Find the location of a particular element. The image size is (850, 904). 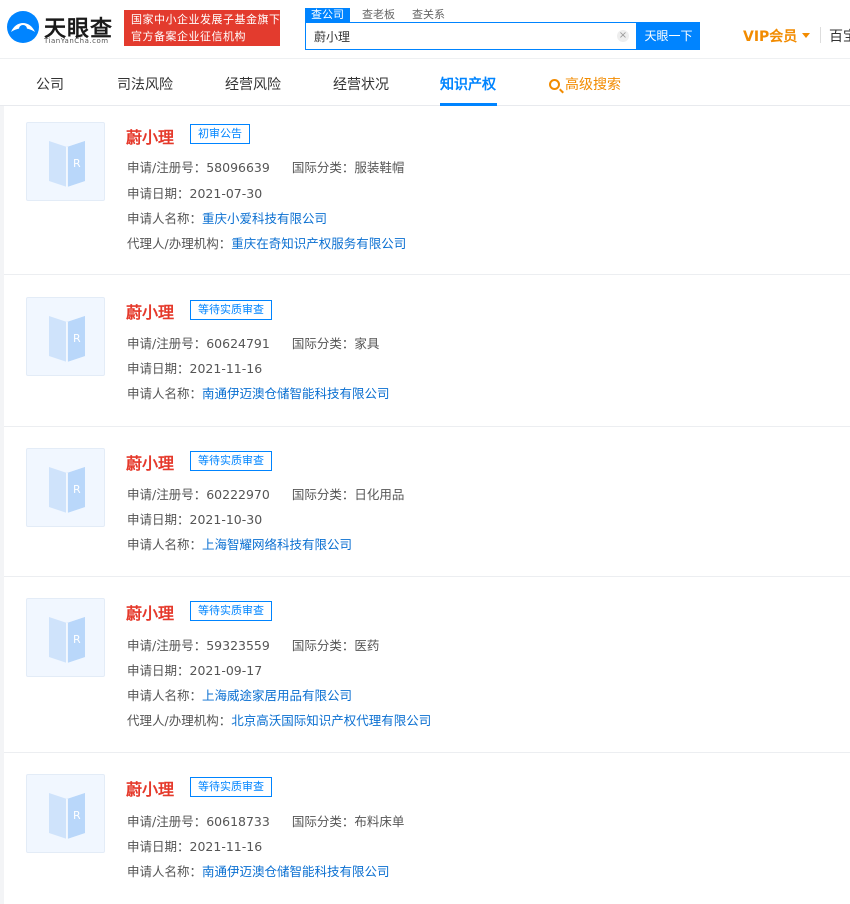

agent-link: 北京高沃国际知识产权代理有限公司 is located at coordinates (331, 720).